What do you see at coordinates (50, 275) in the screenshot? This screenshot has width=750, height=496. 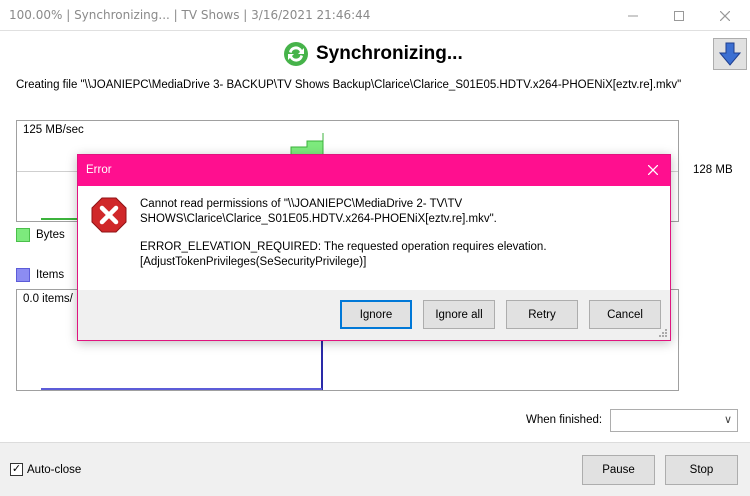 I see `items-legend-label: Items` at bounding box center [50, 275].